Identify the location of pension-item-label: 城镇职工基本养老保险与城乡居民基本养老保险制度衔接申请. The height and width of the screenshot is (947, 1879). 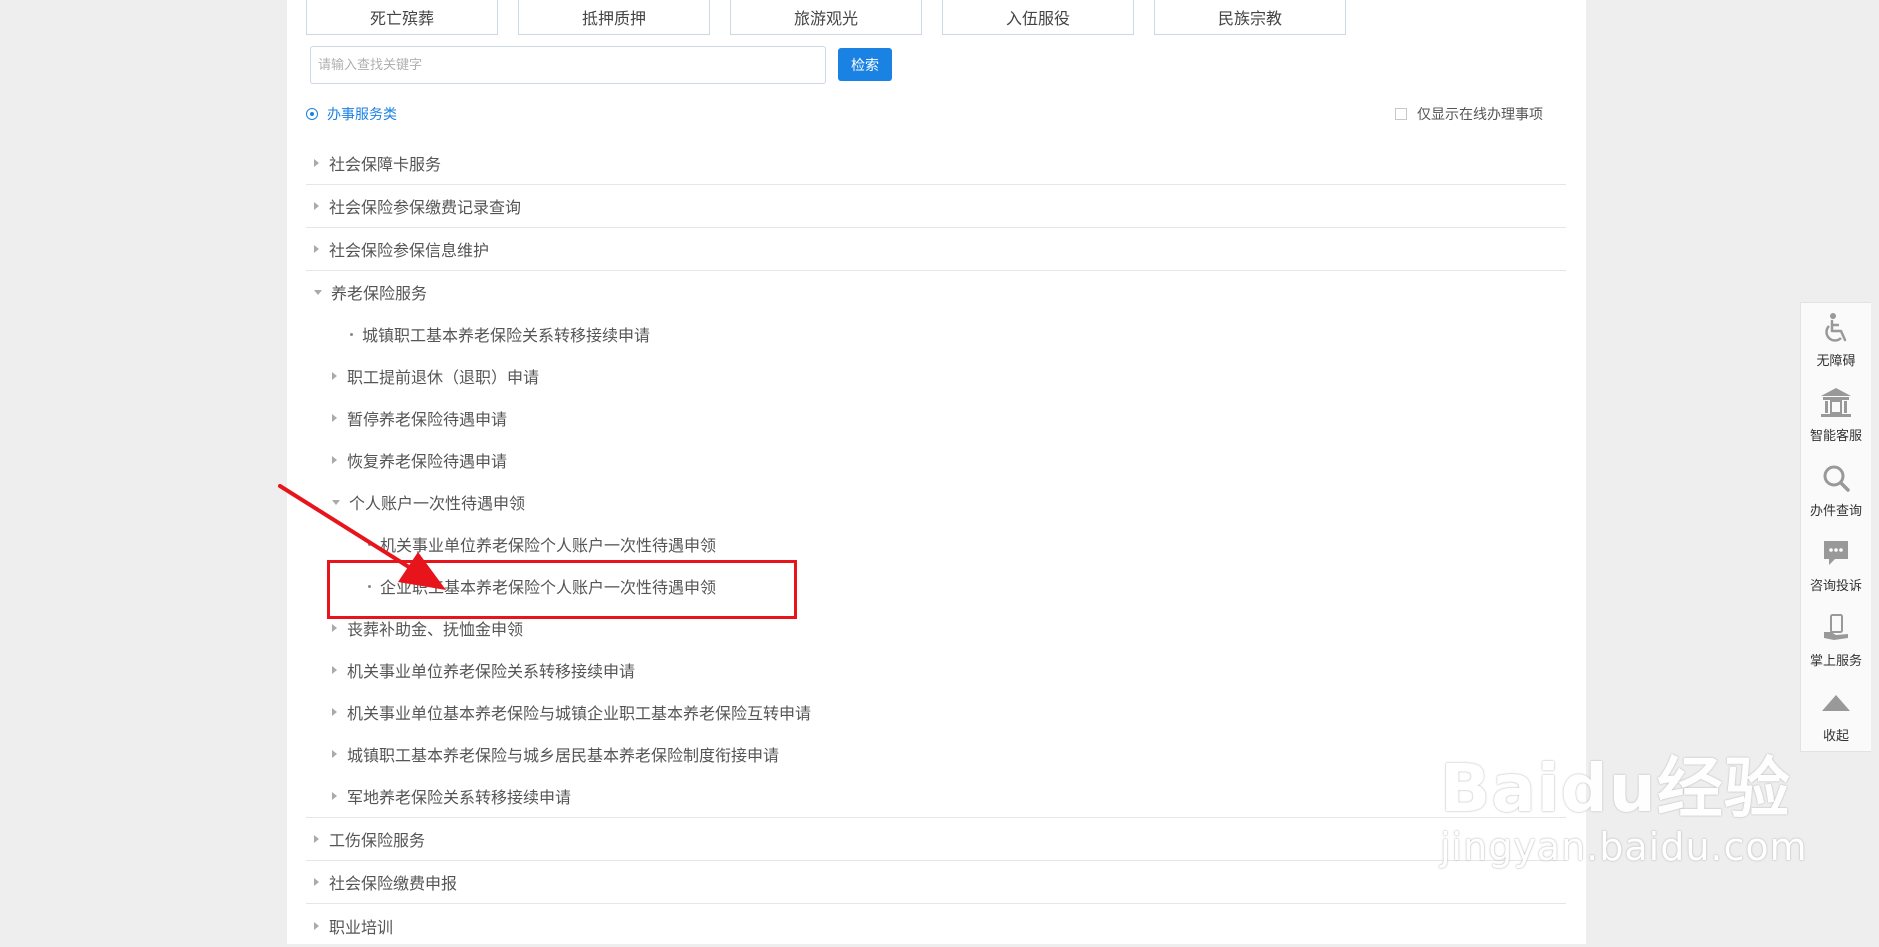
(563, 755).